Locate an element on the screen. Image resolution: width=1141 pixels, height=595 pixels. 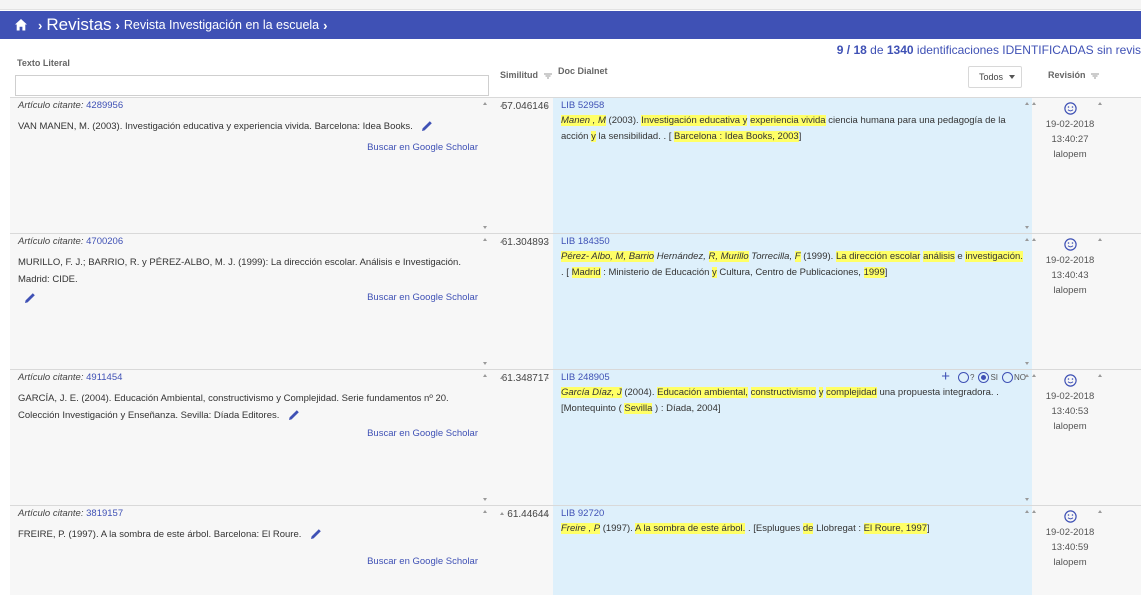
radio-si is located at coordinates (984, 377).